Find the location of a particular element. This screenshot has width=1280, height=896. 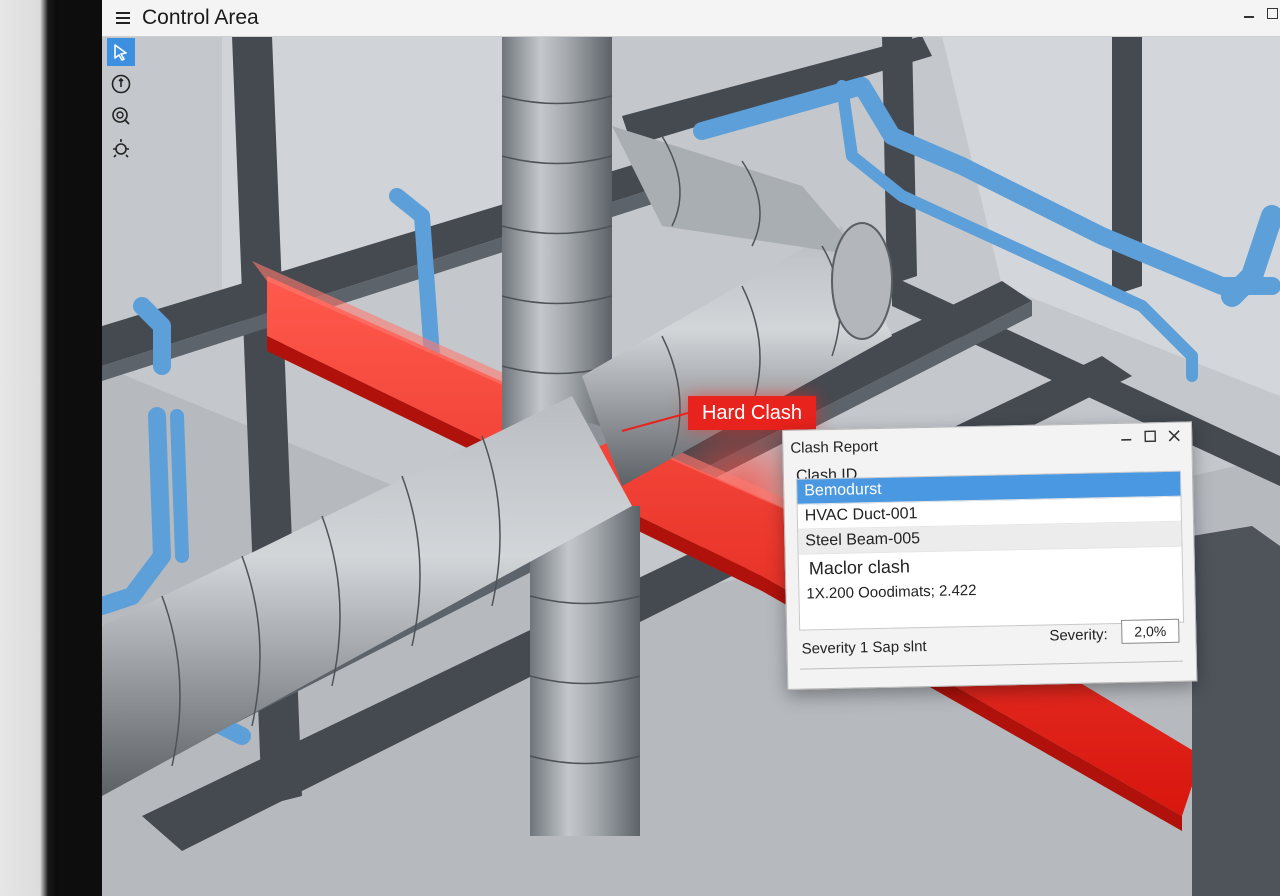

title-bar: Control Area is located at coordinates (691, 18).